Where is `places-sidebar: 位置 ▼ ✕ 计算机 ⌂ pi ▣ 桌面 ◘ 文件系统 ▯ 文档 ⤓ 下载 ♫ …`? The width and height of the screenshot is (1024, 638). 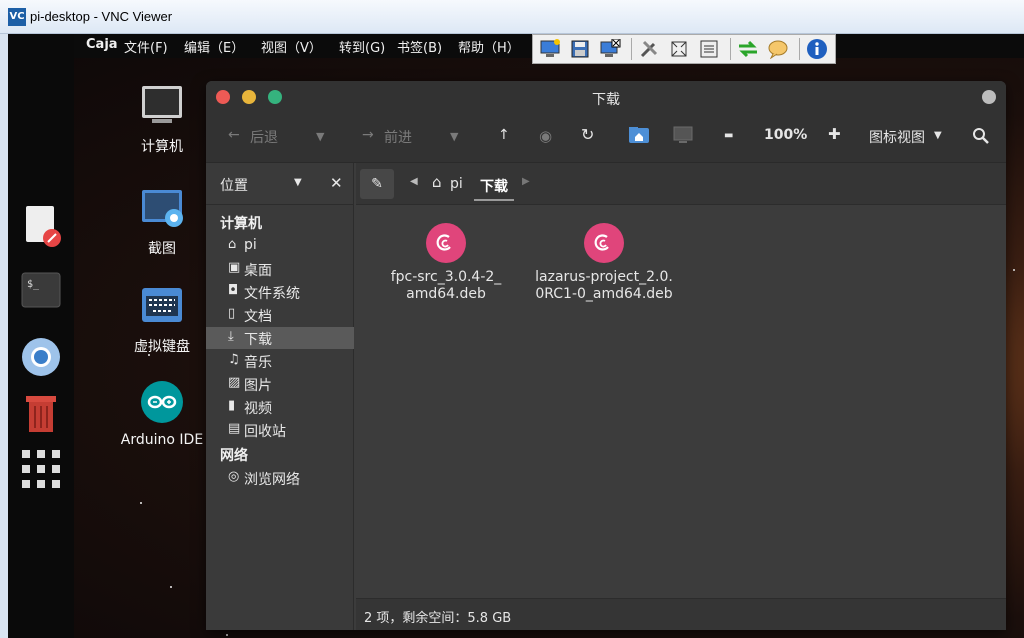
places-sidebar: 位置 ▼ ✕ 计算机 ⌂ pi ▣ 桌面 ◘ 文件系统 ▯ 文档 ⤓ 下载 ♫ … is located at coordinates (280, 396).